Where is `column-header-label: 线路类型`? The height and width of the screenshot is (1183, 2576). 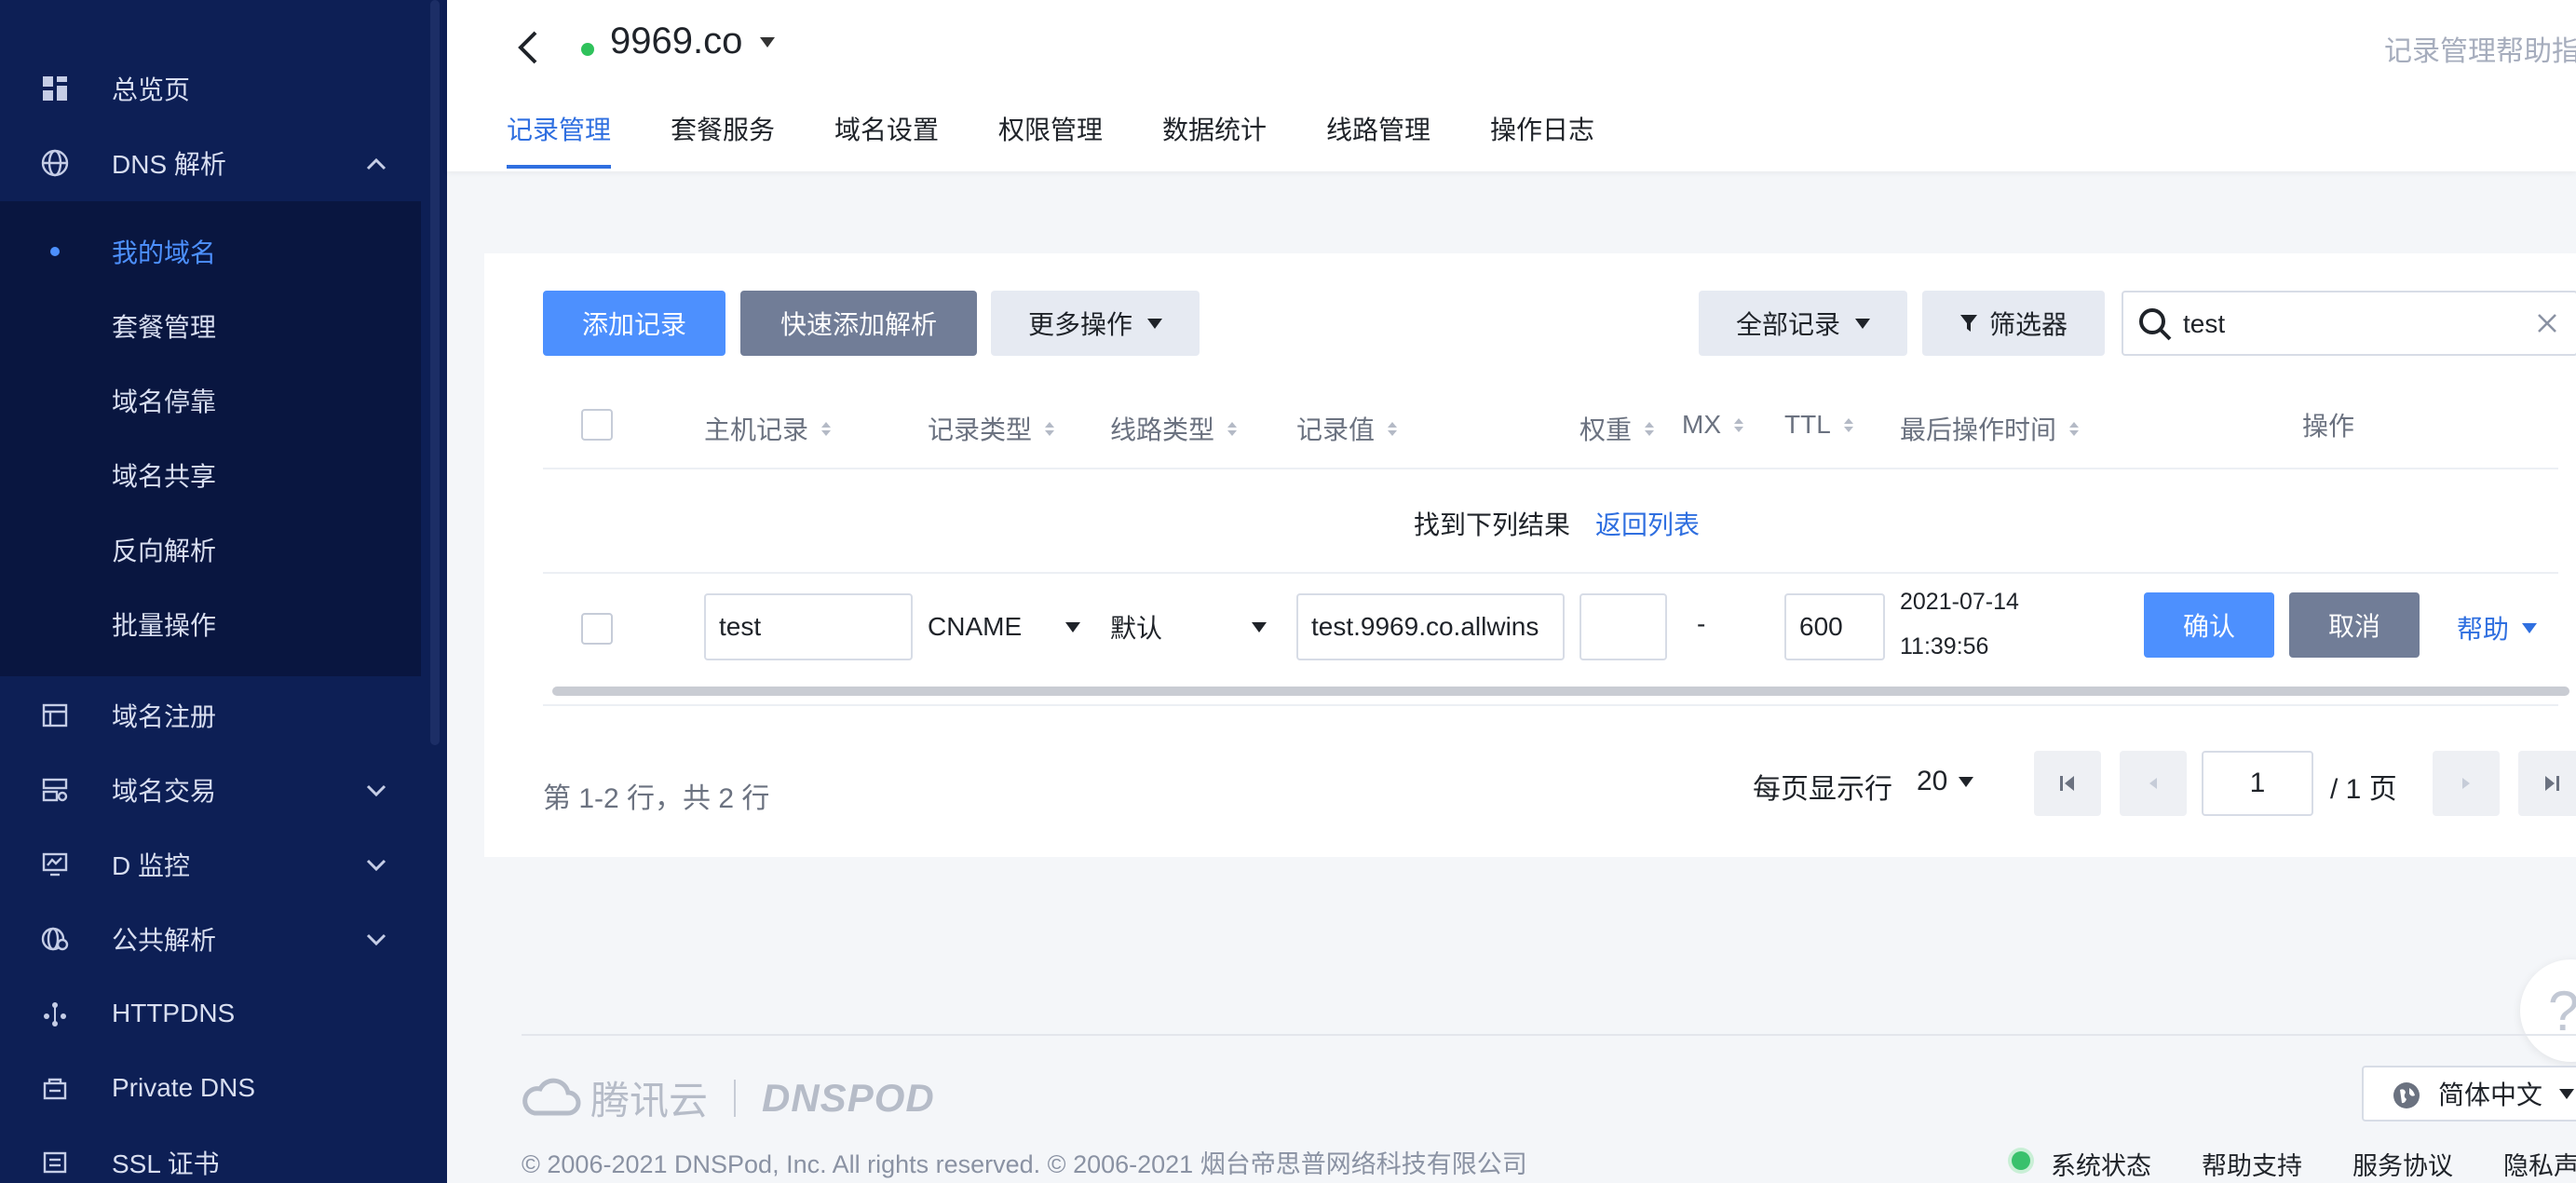
column-header-label: 线路类型 is located at coordinates (1162, 429).